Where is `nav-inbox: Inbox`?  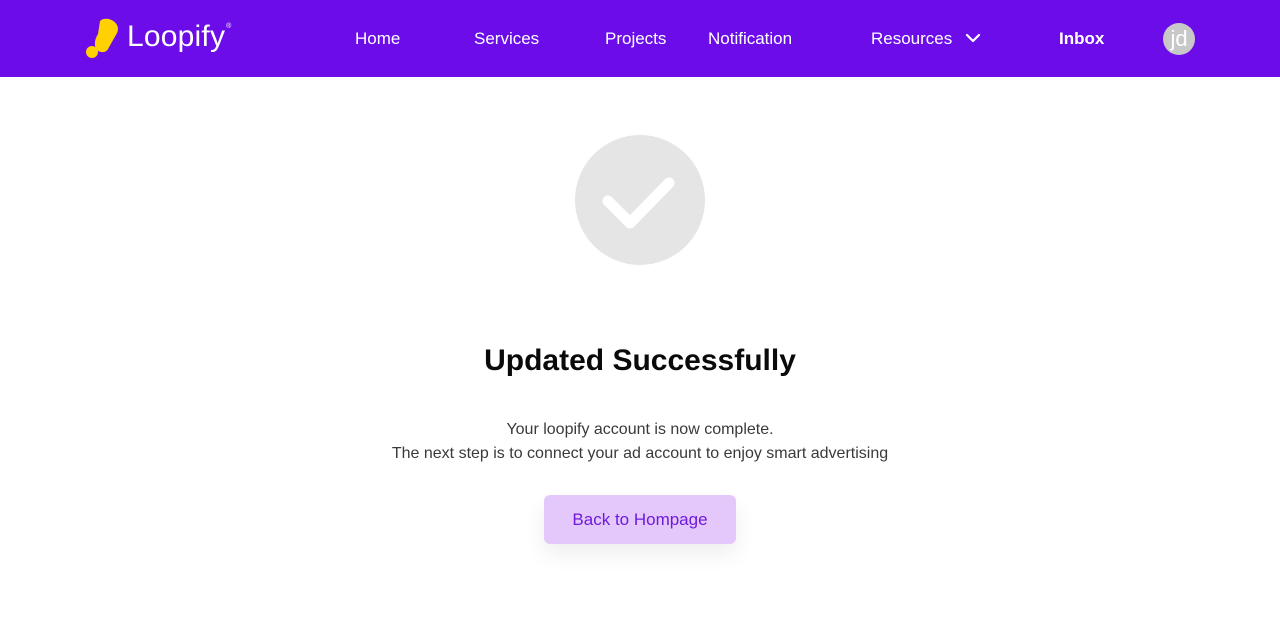 nav-inbox: Inbox is located at coordinates (1081, 38).